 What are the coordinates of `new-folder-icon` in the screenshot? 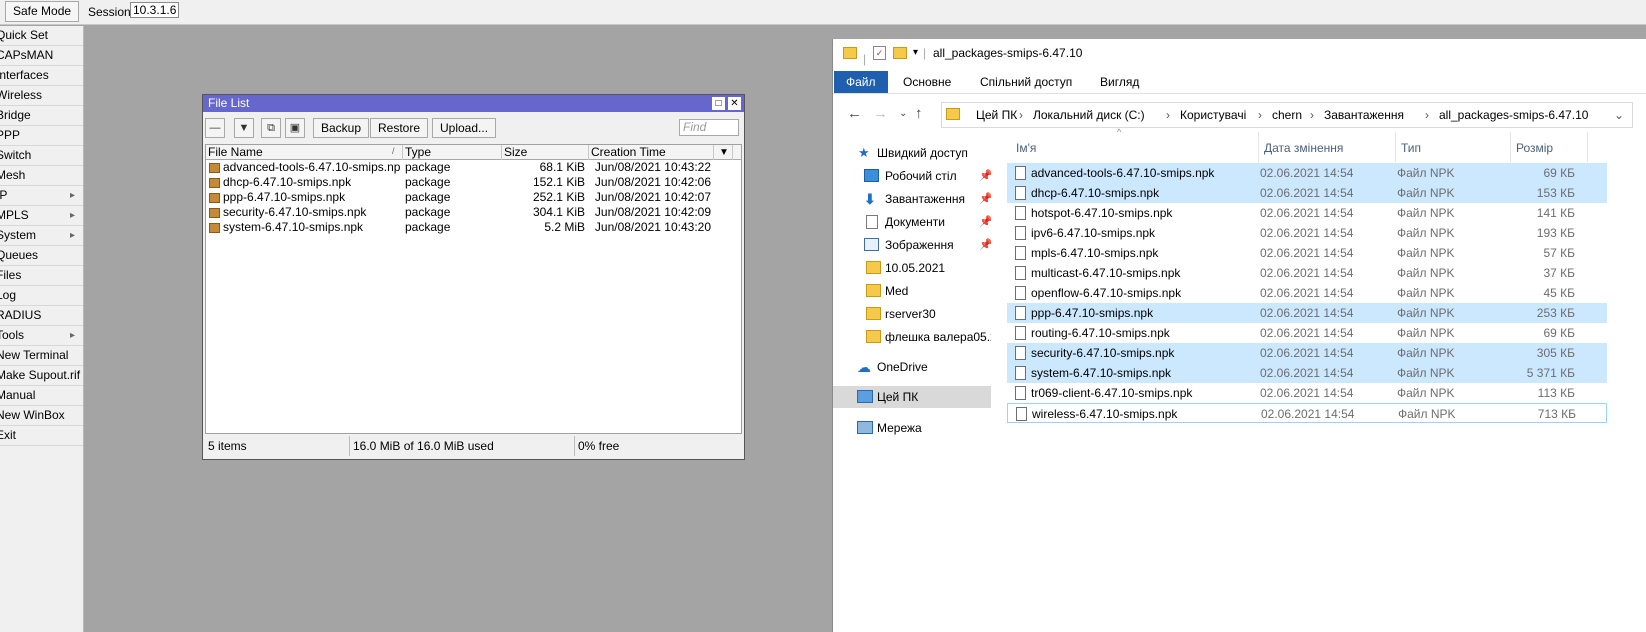 It's located at (900, 53).